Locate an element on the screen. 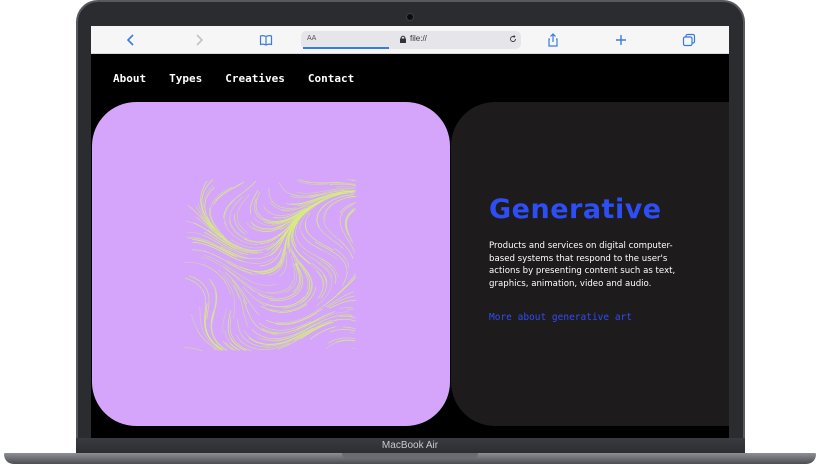  generative-art-image is located at coordinates (270, 265).